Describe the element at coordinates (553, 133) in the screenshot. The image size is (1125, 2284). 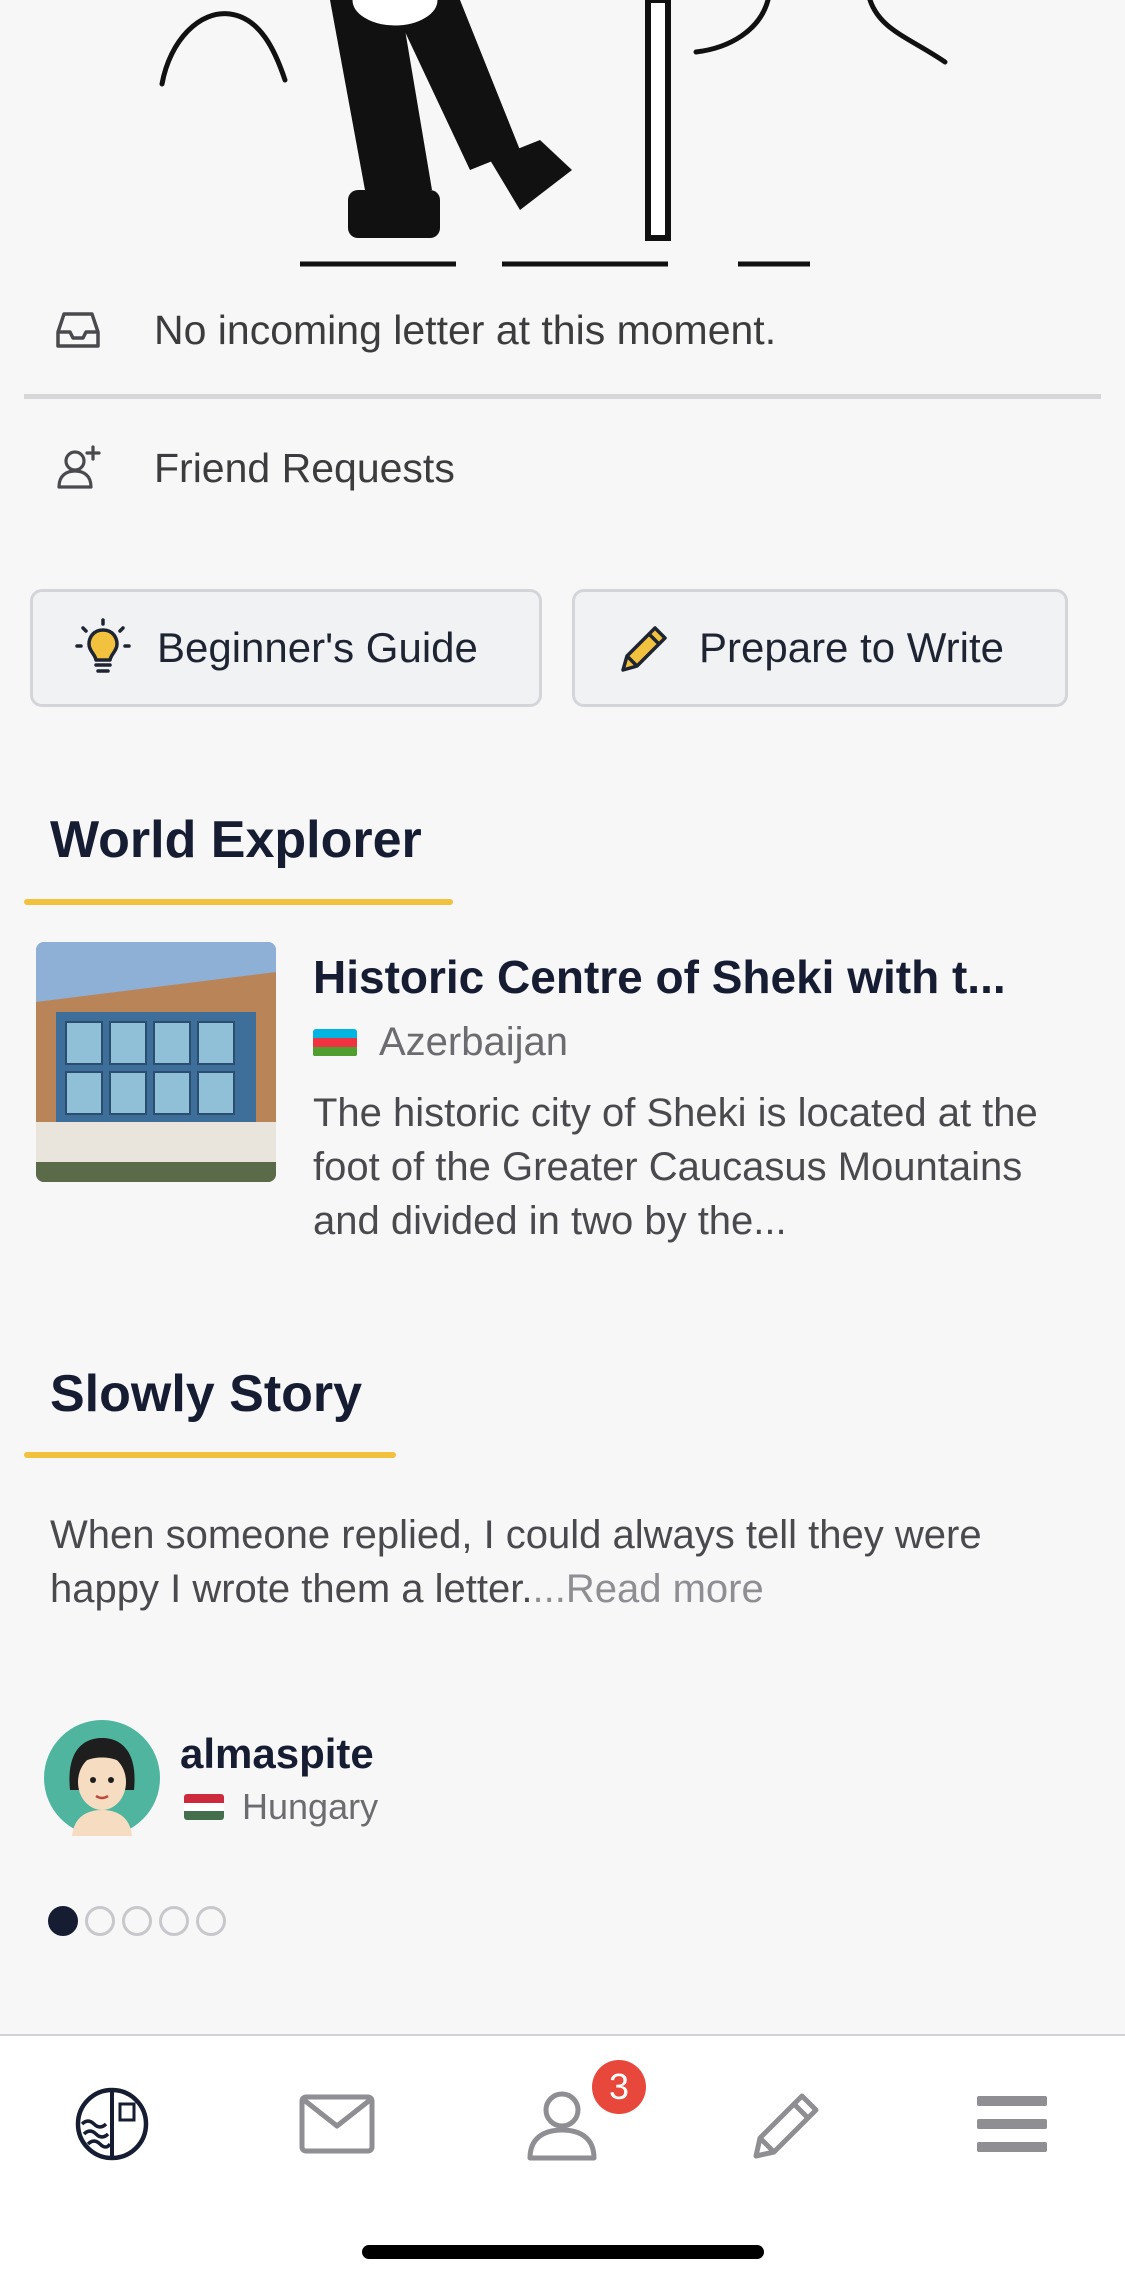
I see `hero-illustration` at that location.